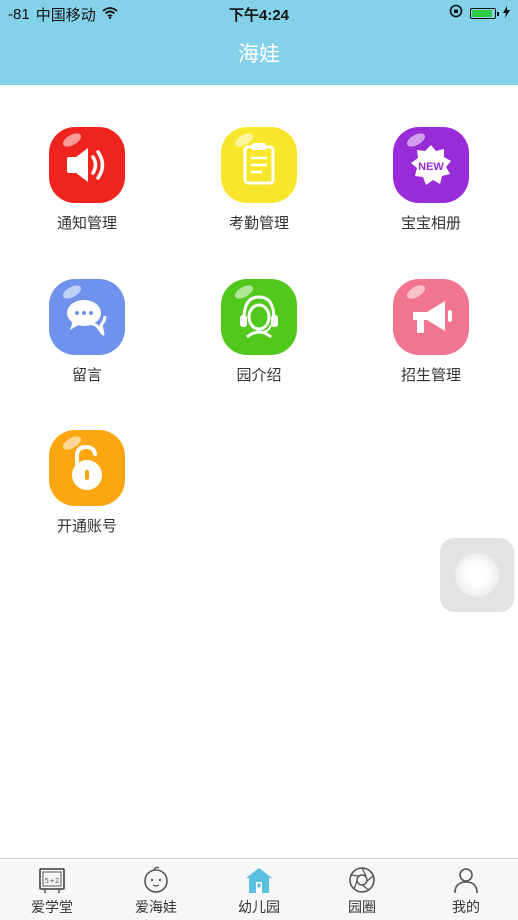 The width and height of the screenshot is (518, 920). What do you see at coordinates (484, 13) in the screenshot?
I see `battery-icon` at bounding box center [484, 13].